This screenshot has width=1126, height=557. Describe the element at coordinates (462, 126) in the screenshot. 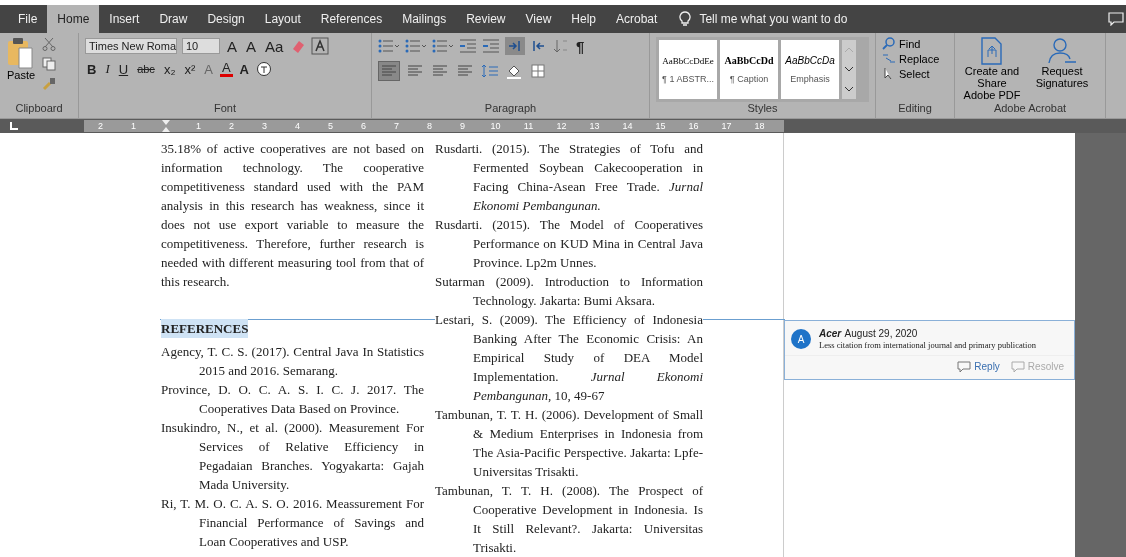

I see `ruler-number: 9` at that location.